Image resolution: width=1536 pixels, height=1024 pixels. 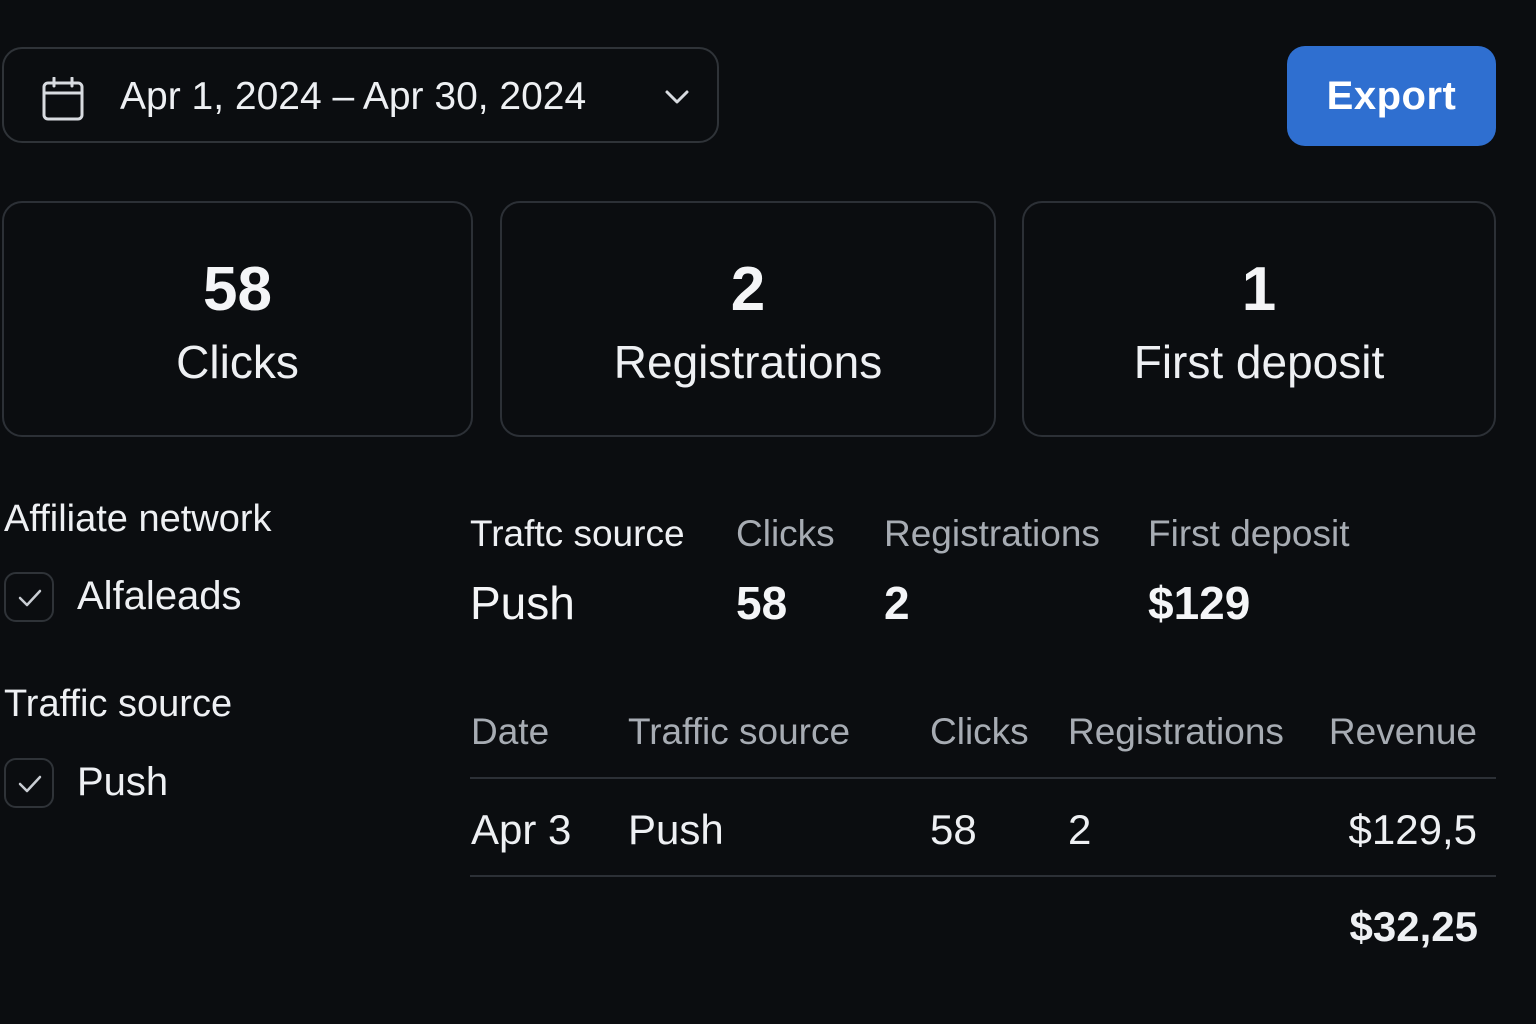 What do you see at coordinates (676, 829) in the screenshot?
I see `cell-traffic-source: Push` at bounding box center [676, 829].